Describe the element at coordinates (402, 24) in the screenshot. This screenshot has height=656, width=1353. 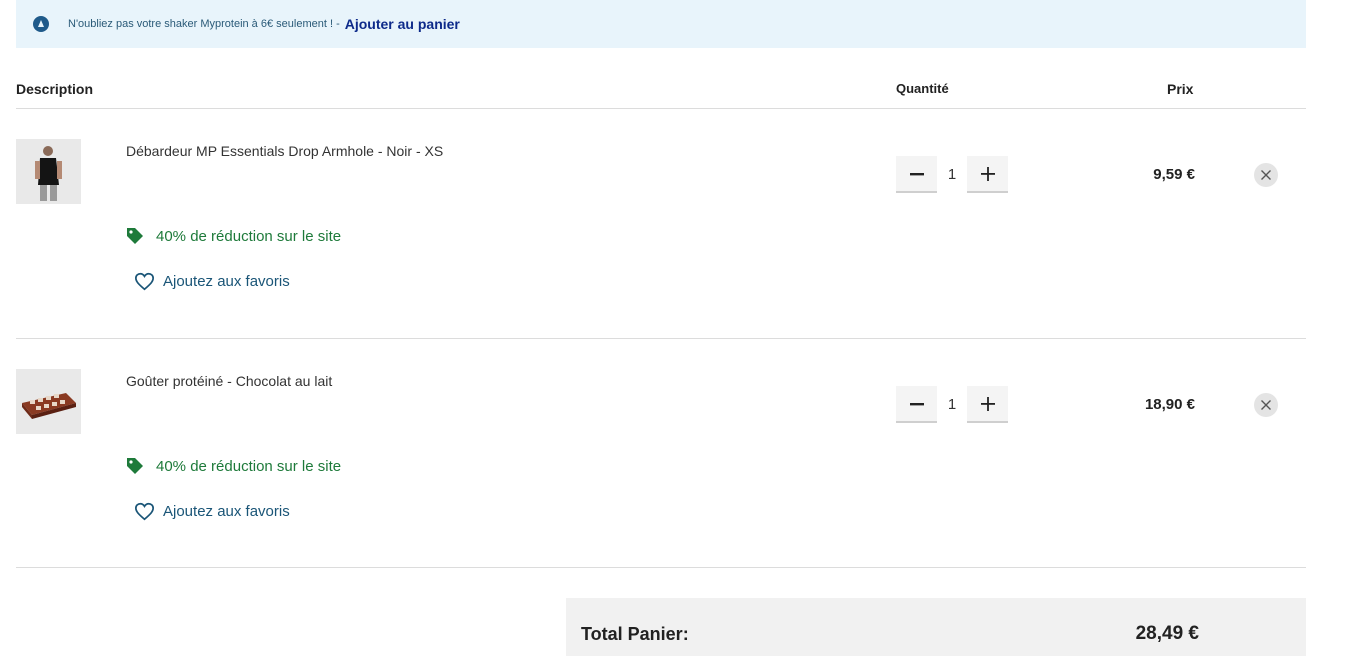
I see `add-to-cart-link: Ajouter au panier` at that location.